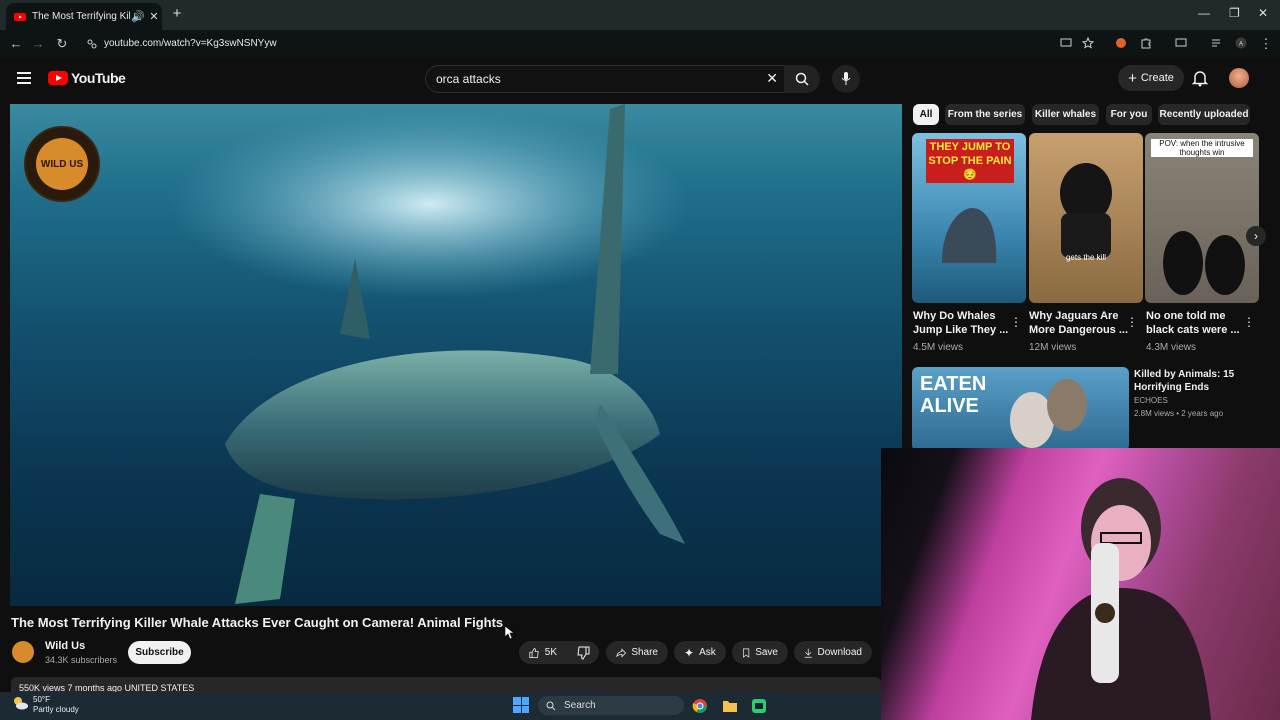 Image resolution: width=1280 pixels, height=720 pixels. I want to click on ask-label: Ask, so click(707, 652).